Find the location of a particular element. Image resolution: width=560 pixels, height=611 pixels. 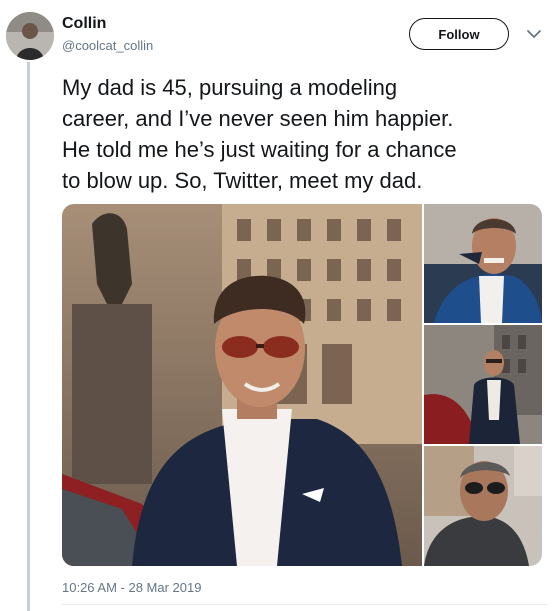

tweet-line: My dad is 45, pursuing a modeling is located at coordinates (230, 87).